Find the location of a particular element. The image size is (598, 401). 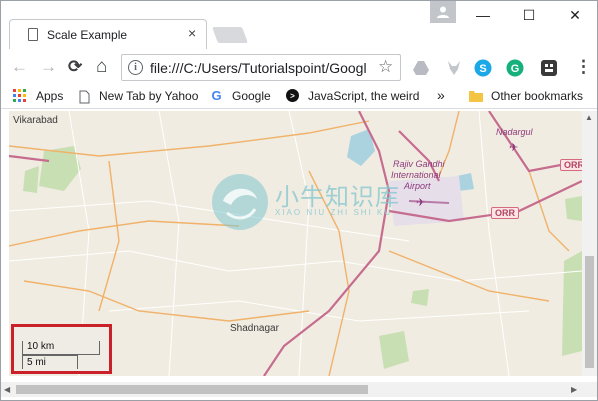

maximize-button: ☐ is located at coordinates (529, 15).